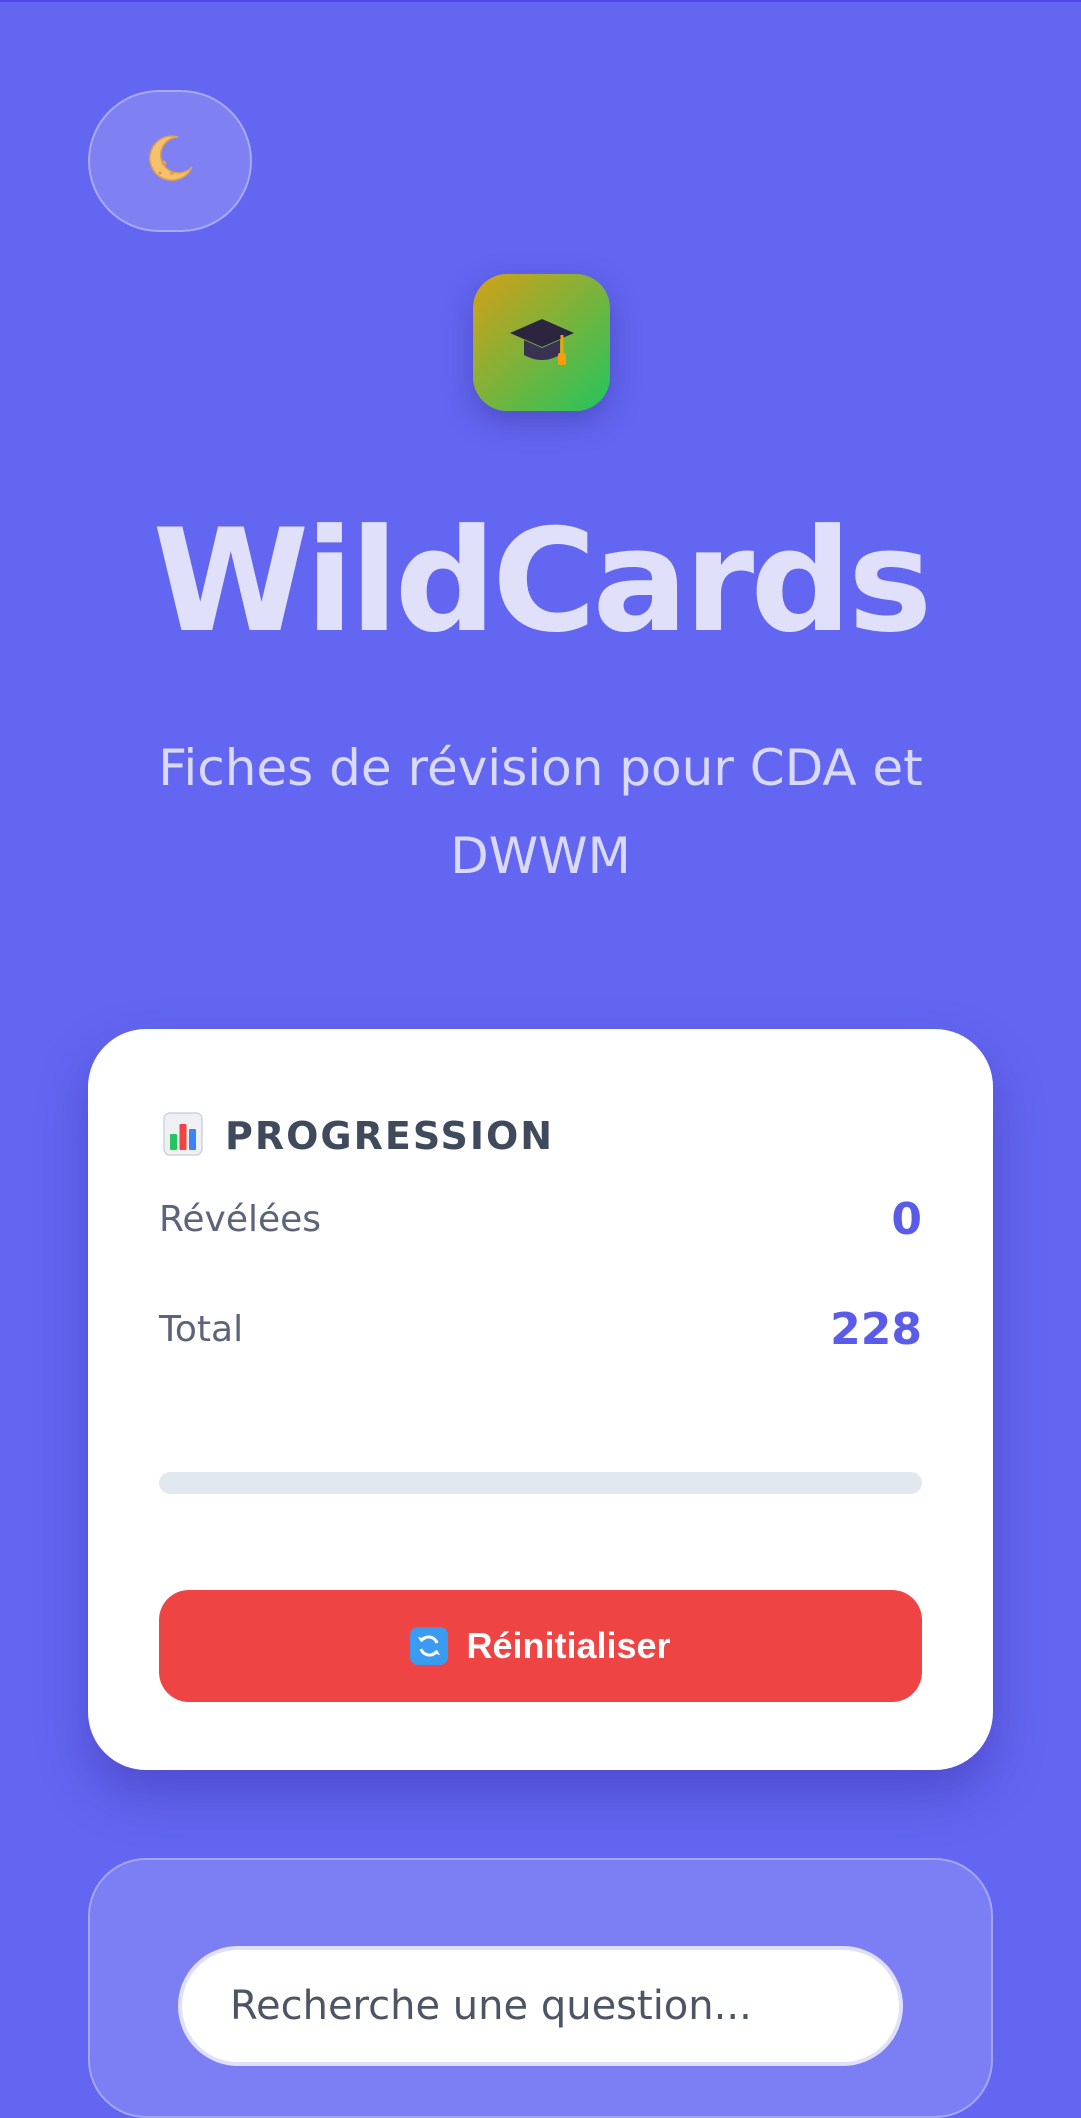  What do you see at coordinates (540, 1329) in the screenshot?
I see `total-stat-row: Total 228` at bounding box center [540, 1329].